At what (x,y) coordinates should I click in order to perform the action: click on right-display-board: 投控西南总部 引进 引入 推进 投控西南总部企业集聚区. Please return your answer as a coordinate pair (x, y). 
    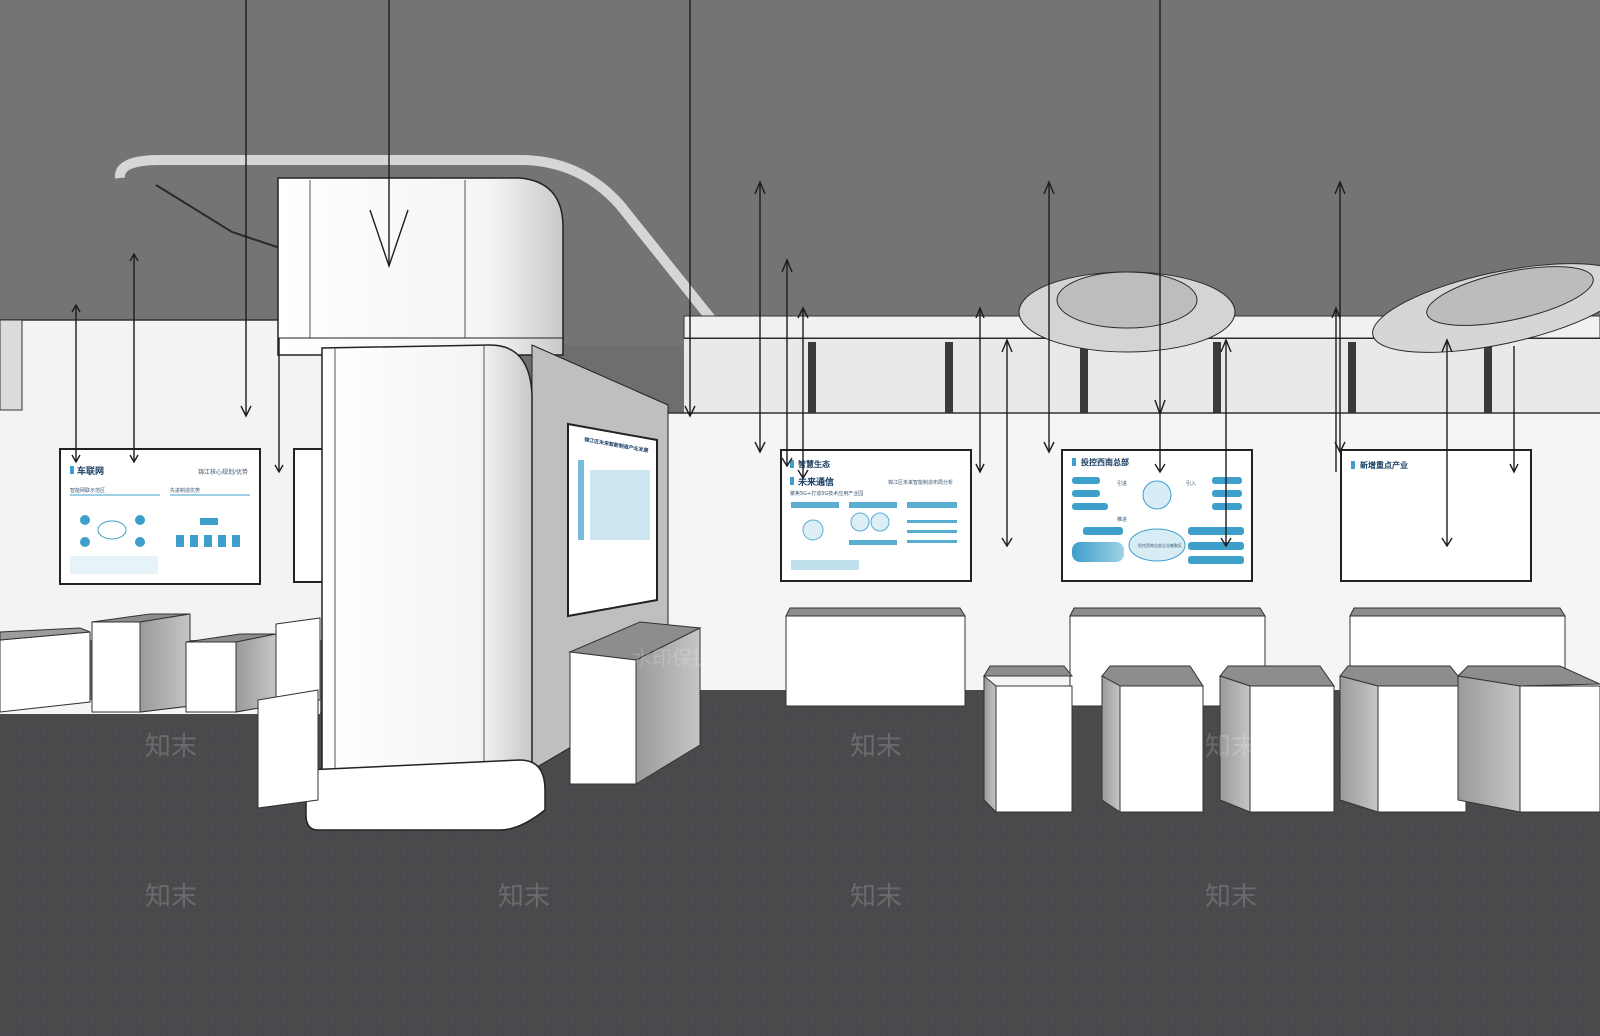
    Looking at the image, I should click on (1157, 515).